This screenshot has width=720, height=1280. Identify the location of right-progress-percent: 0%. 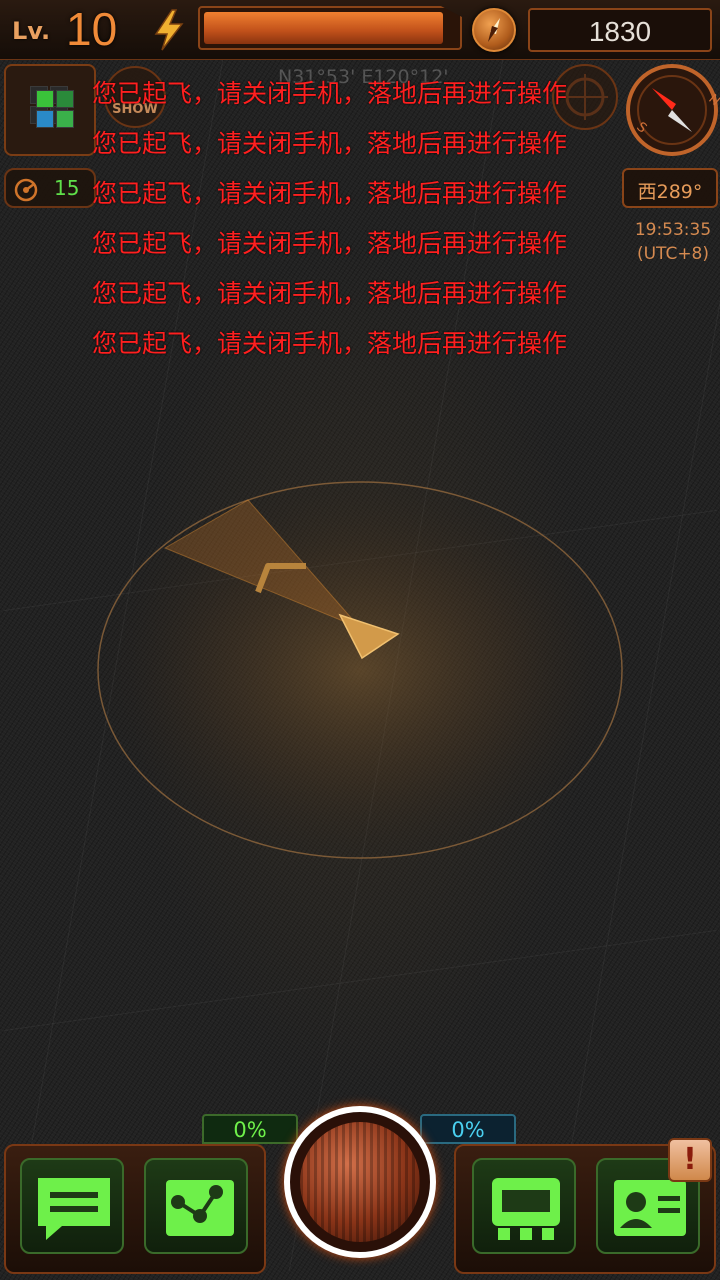
(468, 1129).